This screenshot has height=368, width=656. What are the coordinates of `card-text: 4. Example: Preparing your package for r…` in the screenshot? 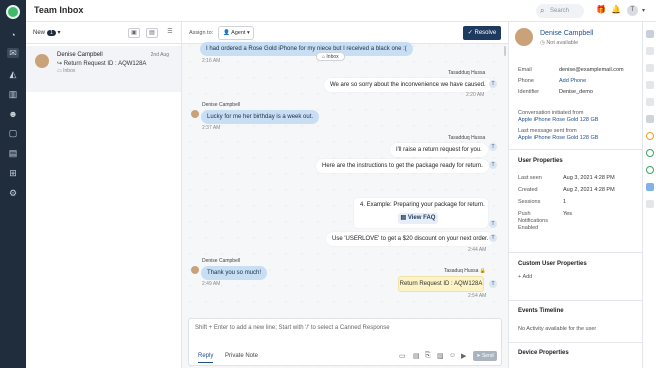 It's located at (422, 205).